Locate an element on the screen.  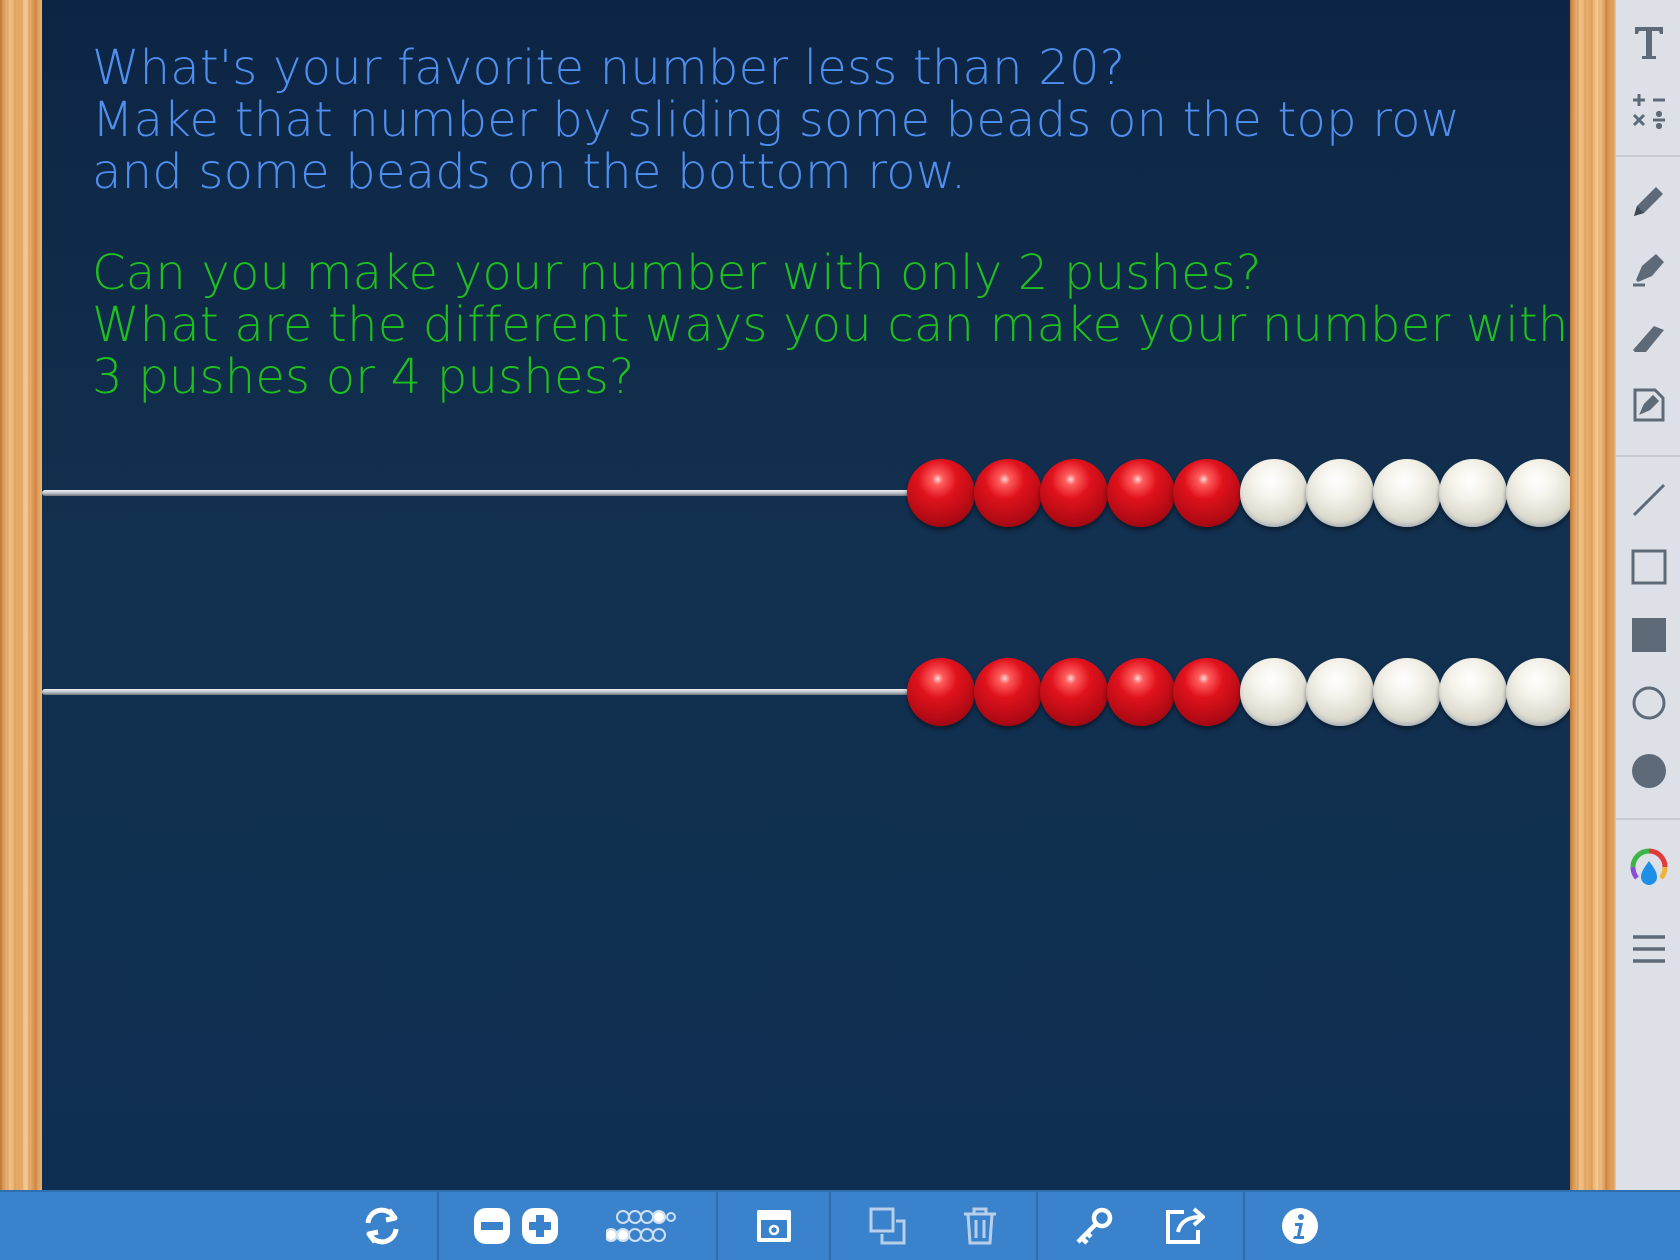
pencil-icon is located at coordinates (1648, 201).